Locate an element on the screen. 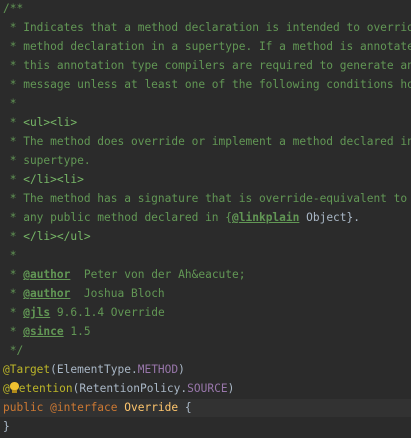 This screenshot has width=411, height=438. comment-text: * supertype. is located at coordinates (47, 160).